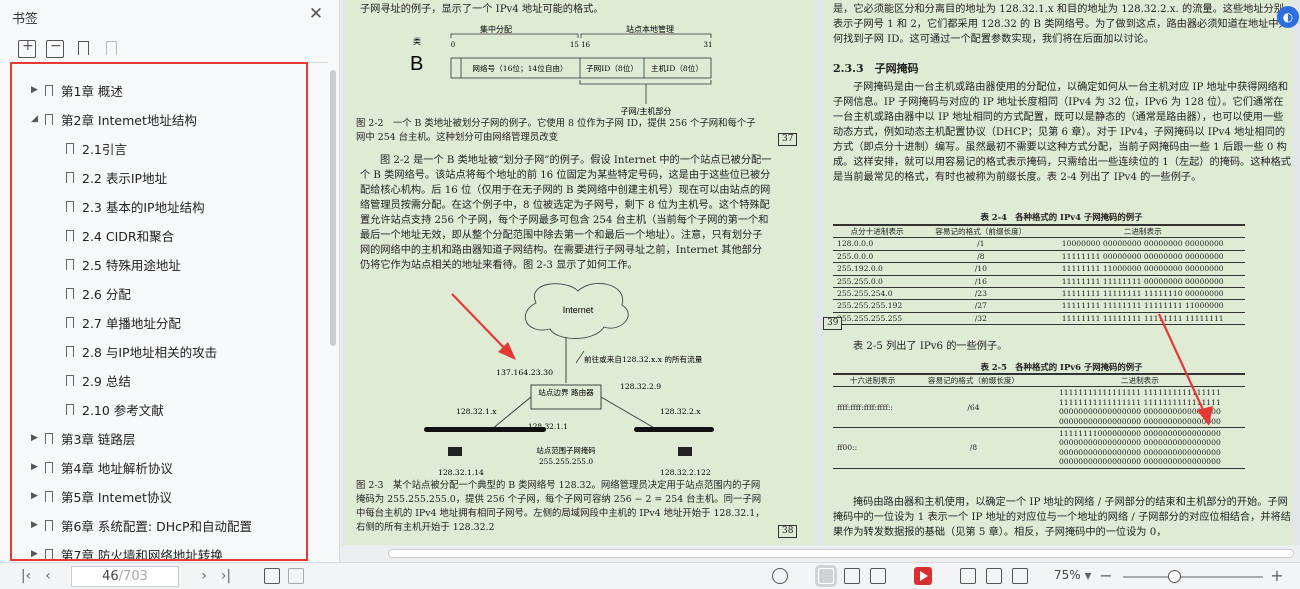 The image size is (1300, 589). I want to click on two-page-icon, so click(878, 576).